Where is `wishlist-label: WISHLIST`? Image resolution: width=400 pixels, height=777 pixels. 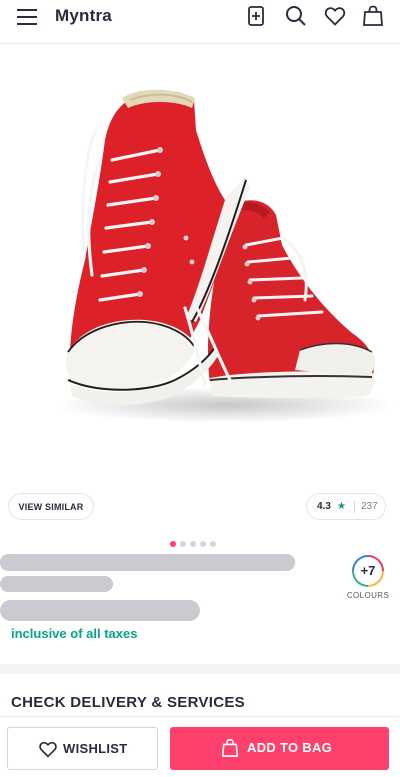 wishlist-label: WISHLIST is located at coordinates (95, 748).